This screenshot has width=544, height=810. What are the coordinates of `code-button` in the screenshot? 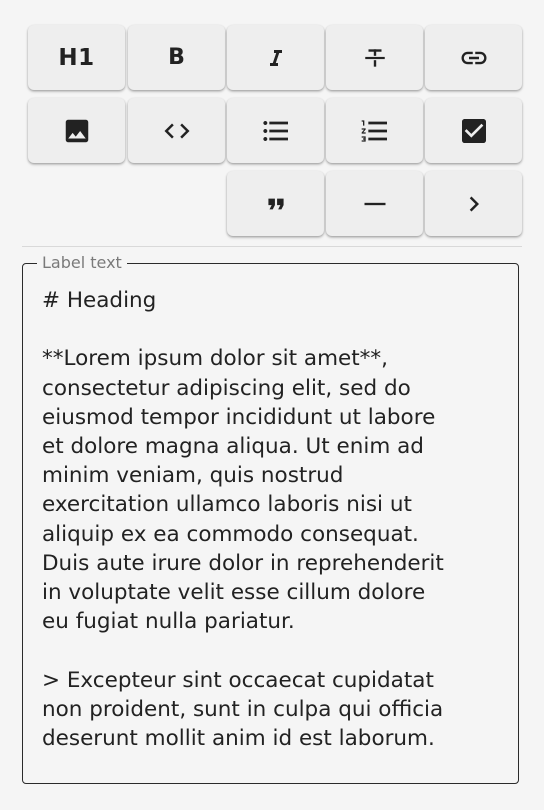 It's located at (176, 130).